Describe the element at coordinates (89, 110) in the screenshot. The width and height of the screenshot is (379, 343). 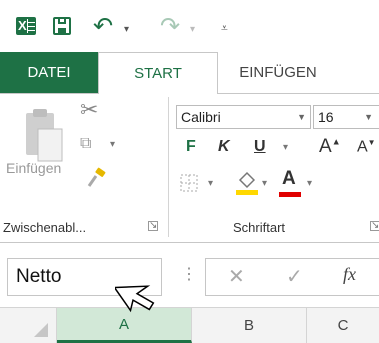
I see `cut-icon: ✂` at that location.